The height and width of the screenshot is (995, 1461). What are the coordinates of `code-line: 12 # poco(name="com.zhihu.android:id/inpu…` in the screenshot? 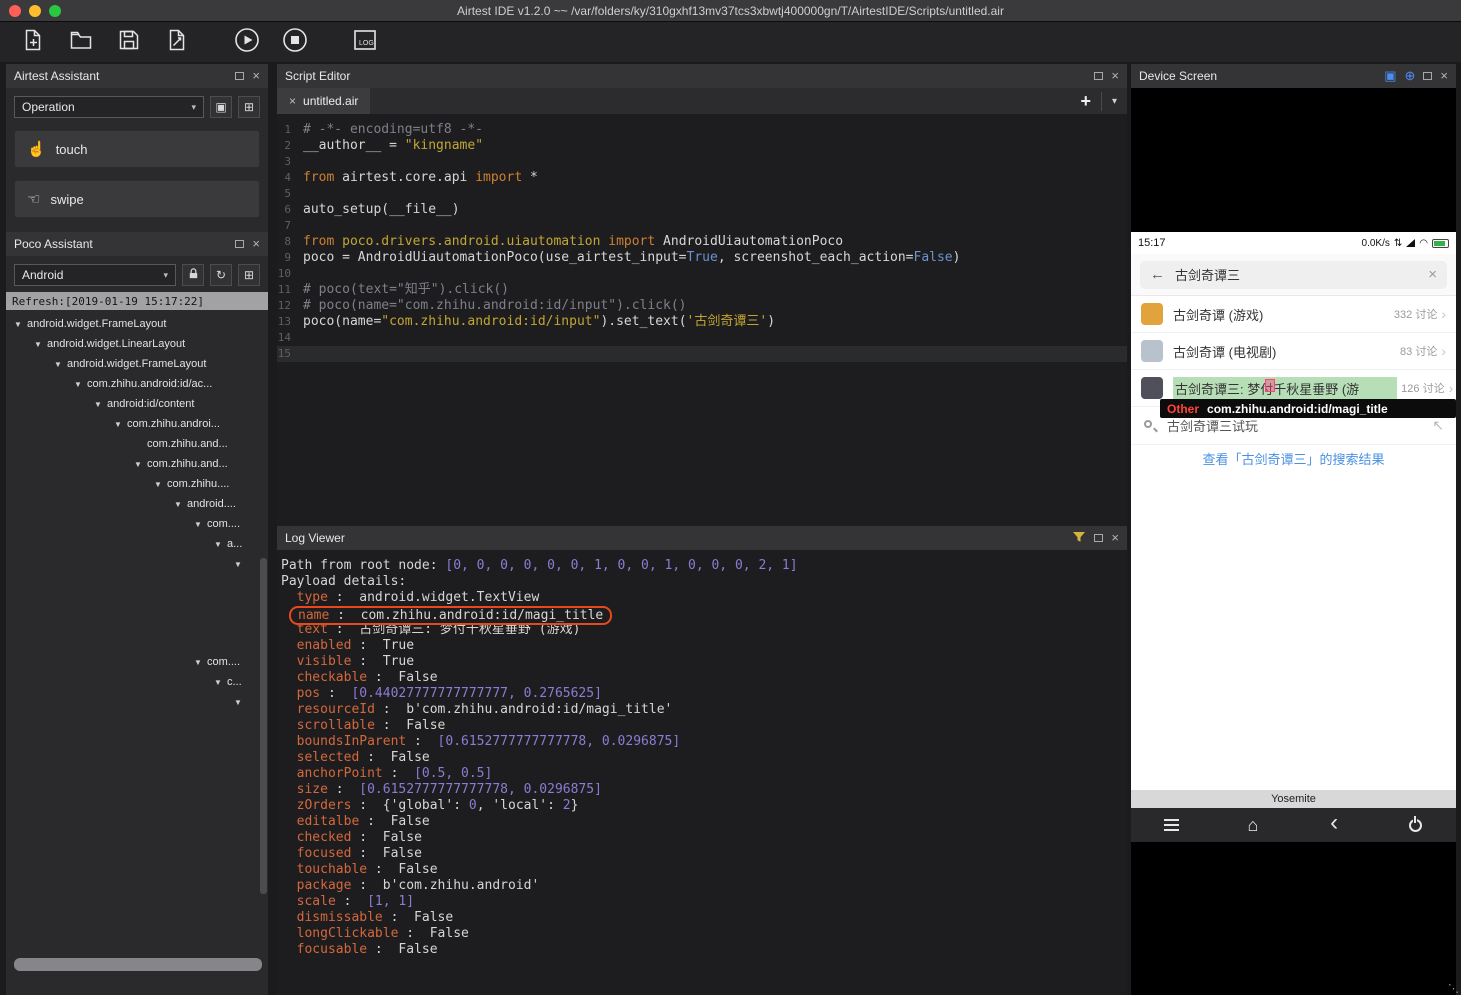 It's located at (702, 306).